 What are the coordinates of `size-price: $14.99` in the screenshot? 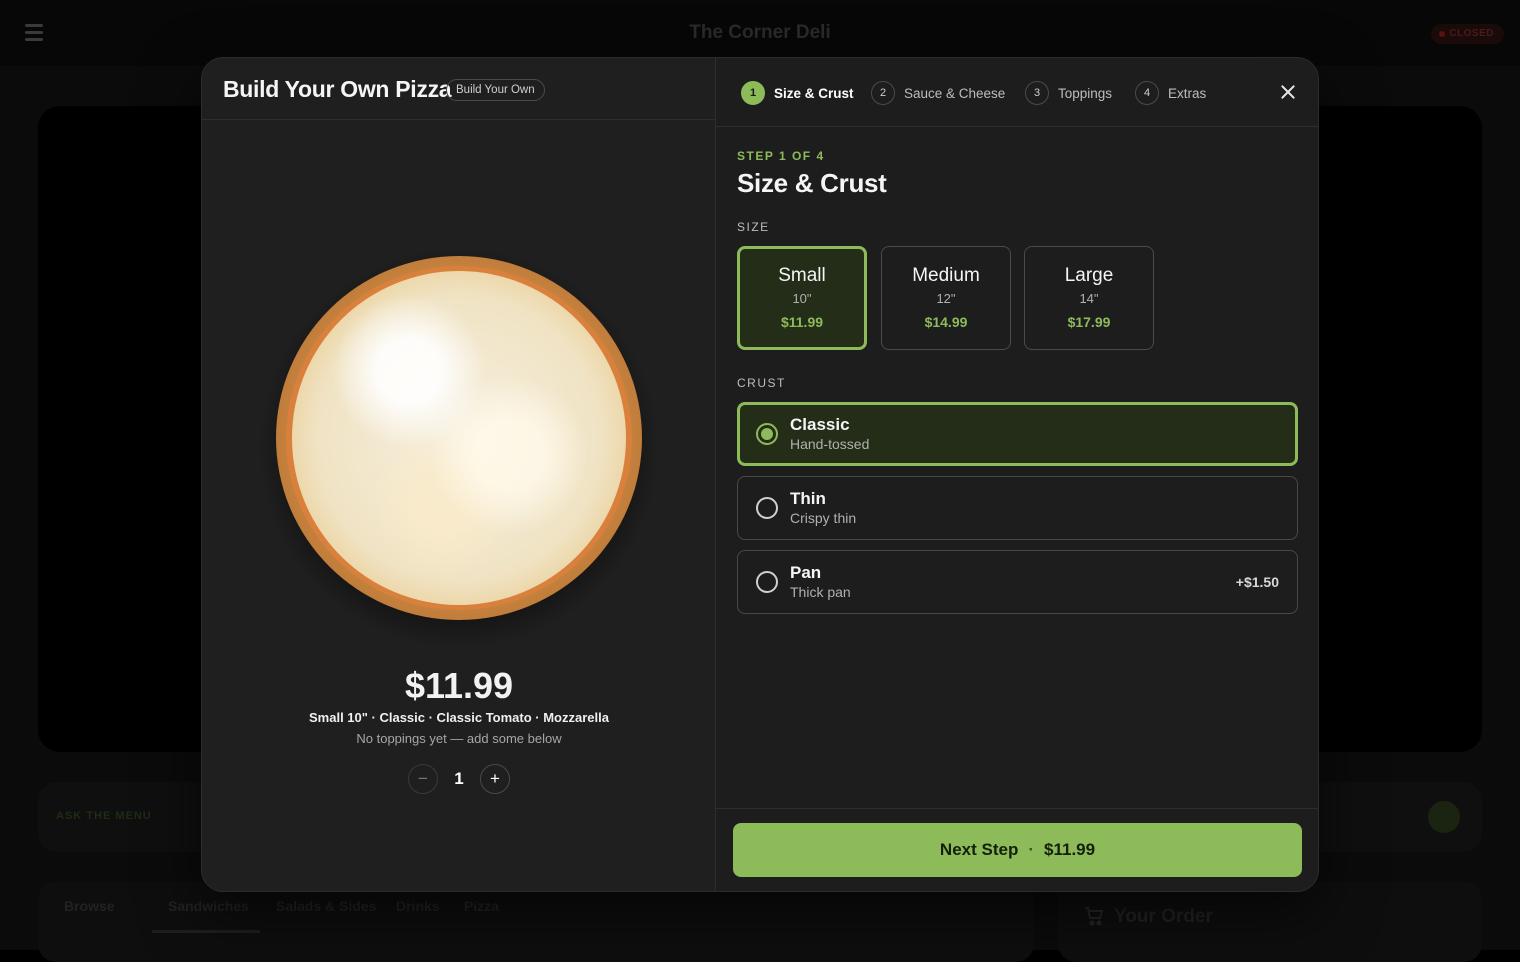 It's located at (946, 322).